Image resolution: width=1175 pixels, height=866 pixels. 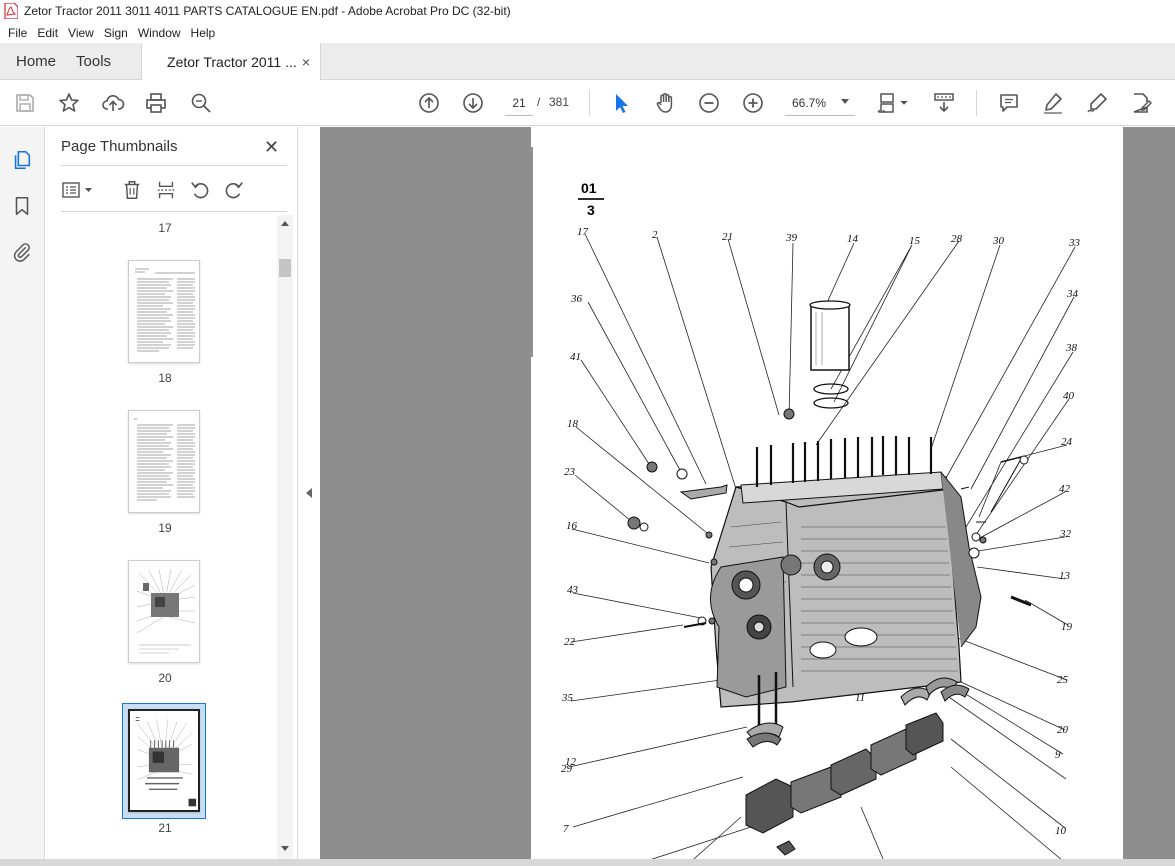 What do you see at coordinates (567, 698) in the screenshot?
I see `callout-label: 35` at bounding box center [567, 698].